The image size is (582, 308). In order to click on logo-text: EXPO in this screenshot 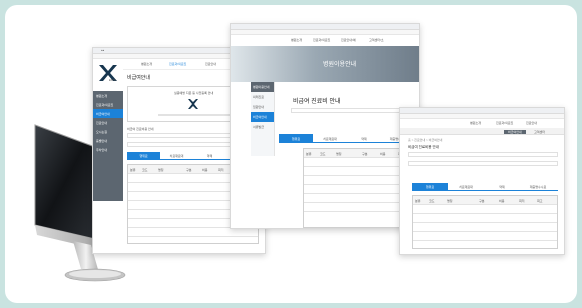, I will do `click(112, 80)`.